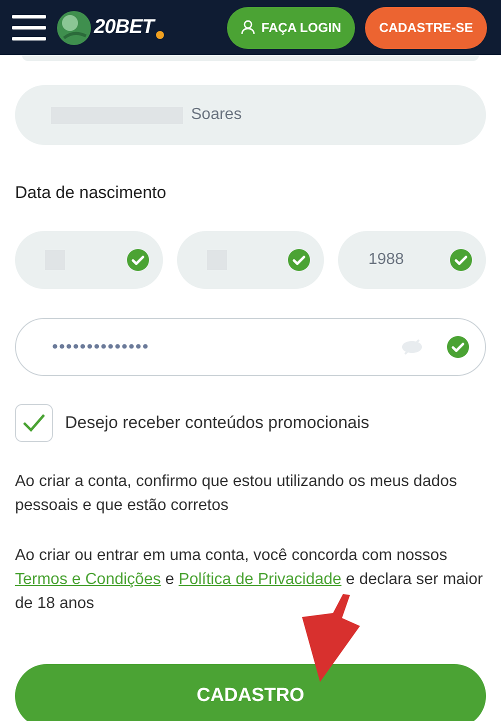  What do you see at coordinates (160, 34) in the screenshot?
I see `dot-icon` at bounding box center [160, 34].